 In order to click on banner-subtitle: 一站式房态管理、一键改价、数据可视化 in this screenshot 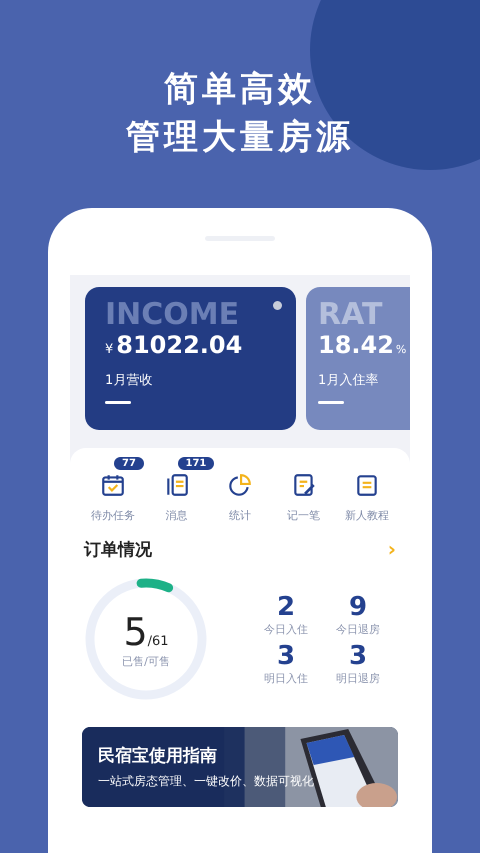, I will do `click(206, 781)`.